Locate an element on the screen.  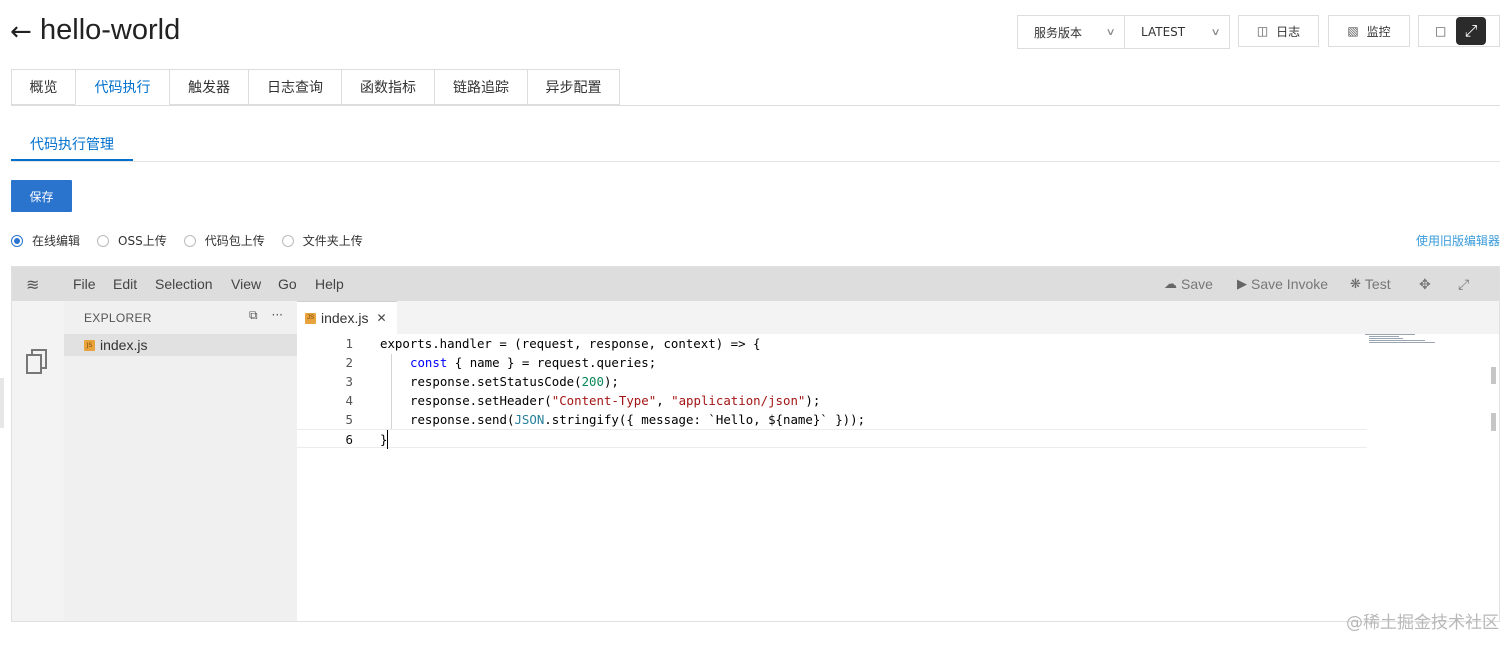
move-icon: ✥ is located at coordinates (1425, 284).